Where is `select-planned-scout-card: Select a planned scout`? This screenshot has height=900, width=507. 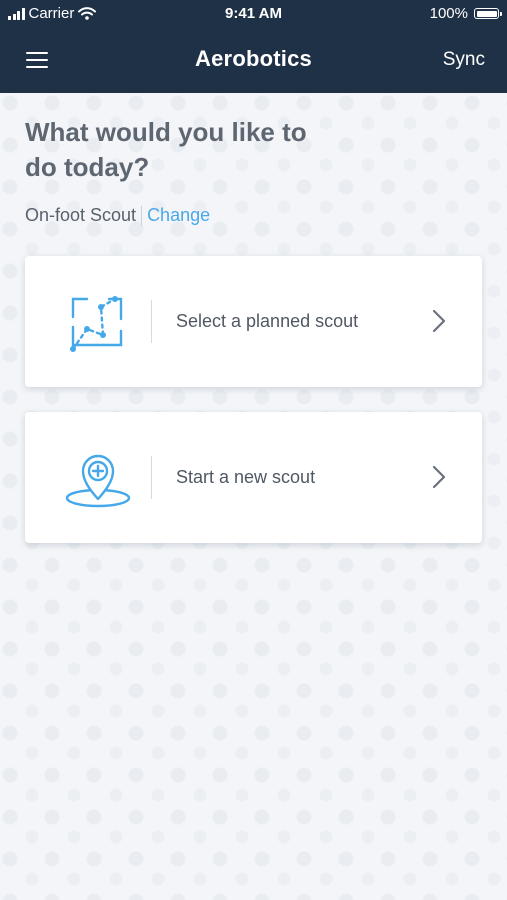
select-planned-scout-card: Select a planned scout is located at coordinates (253, 321).